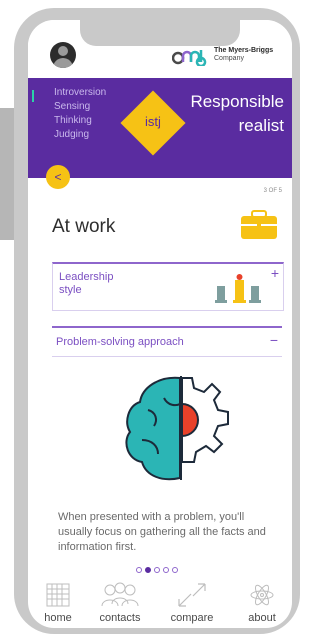  I want to click on accent-bar, so click(33, 96).